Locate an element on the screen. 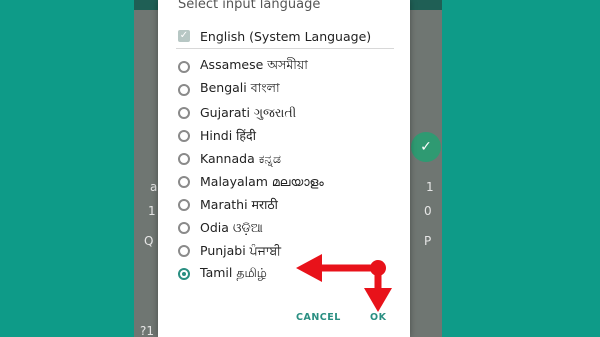 Image resolution: width=600 pixels, height=337 pixels. arrow-to-ok-head is located at coordinates (378, 300).